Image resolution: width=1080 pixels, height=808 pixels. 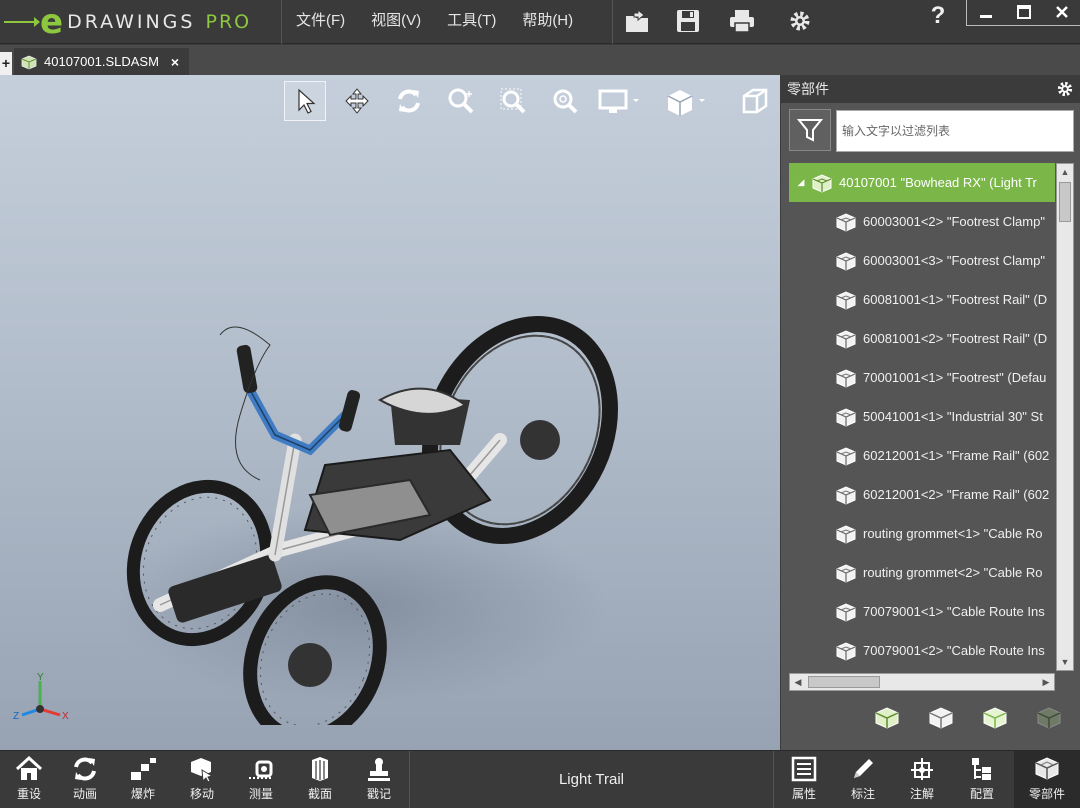 What do you see at coordinates (995, 718) in the screenshot?
I see `isolate-button` at bounding box center [995, 718].